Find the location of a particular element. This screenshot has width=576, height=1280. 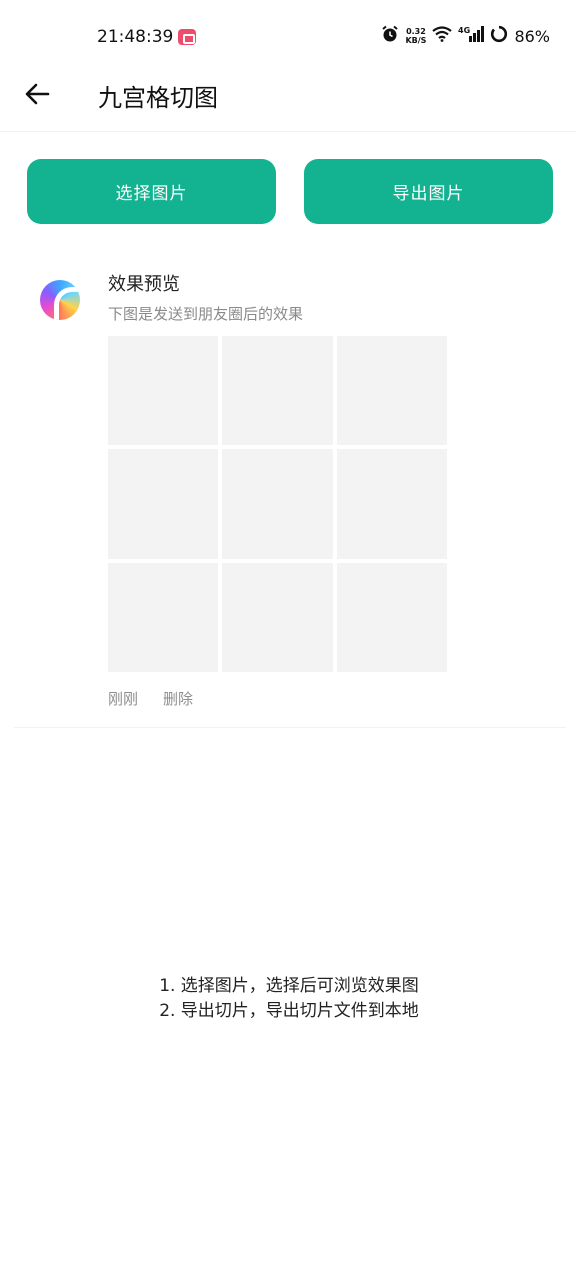

status-bar: 21:48:39 0.32 KB/S 4G 86% is located at coordinates (288, 36).